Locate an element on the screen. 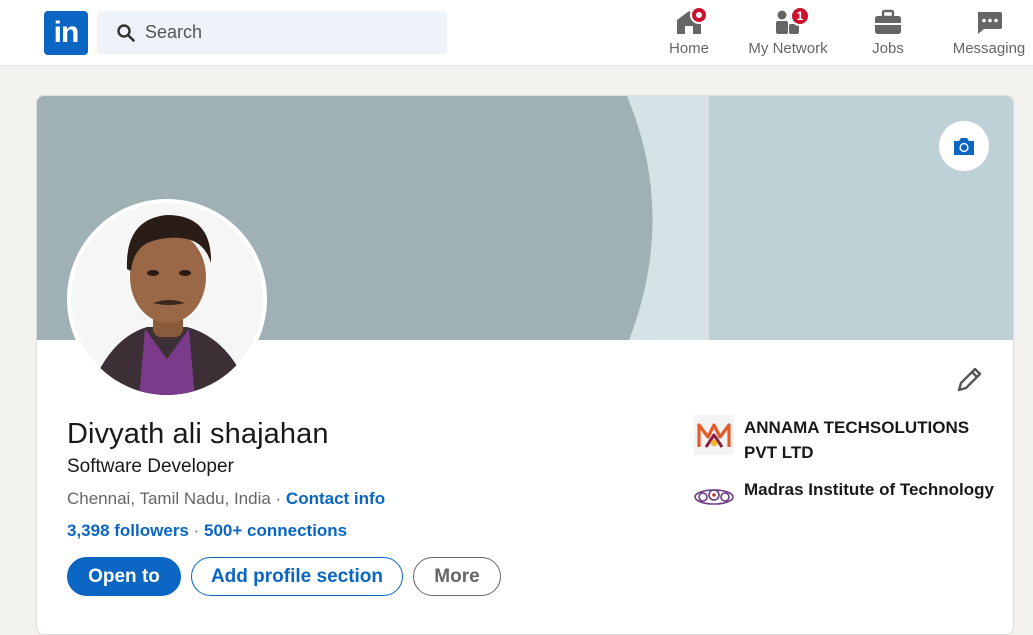  search-icon is located at coordinates (126, 33).